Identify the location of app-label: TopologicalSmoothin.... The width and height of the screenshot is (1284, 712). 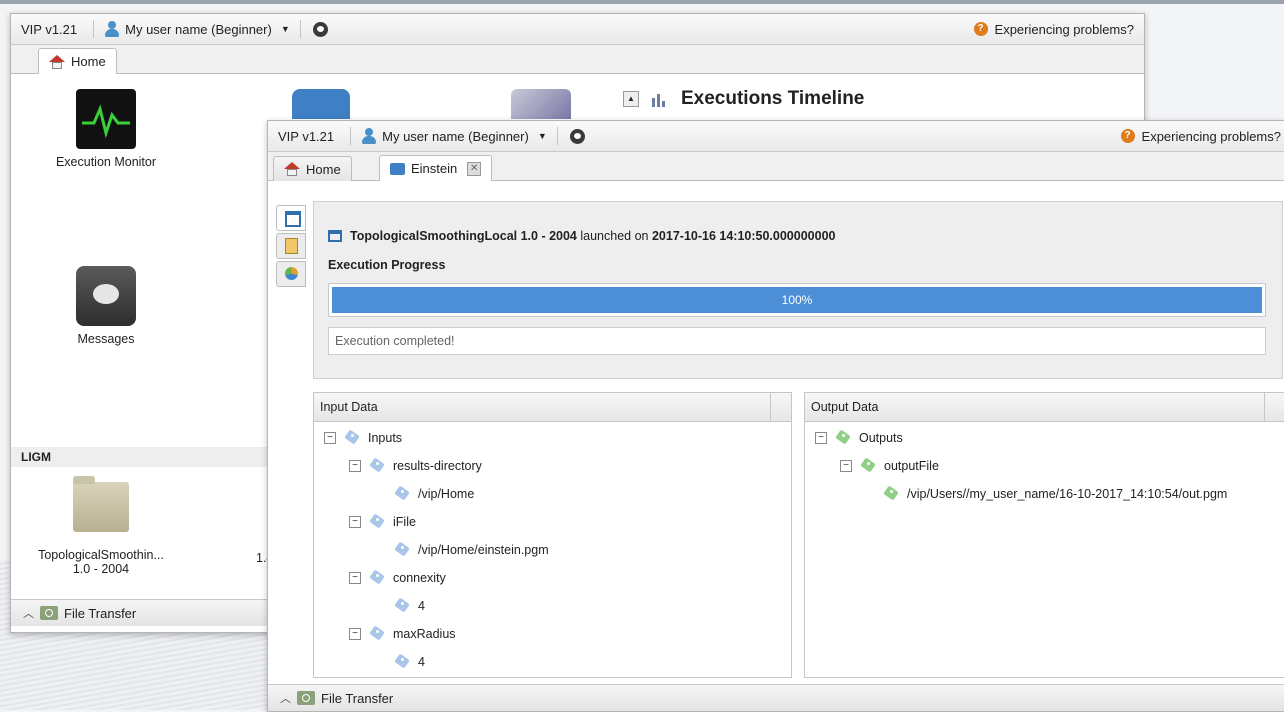
(101, 555).